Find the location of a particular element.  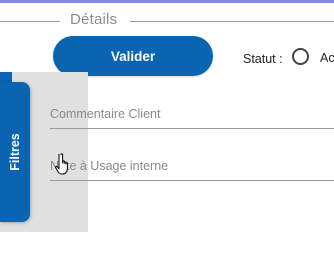

client-comment-placeholder: Commentaire Client is located at coordinates (105, 114).